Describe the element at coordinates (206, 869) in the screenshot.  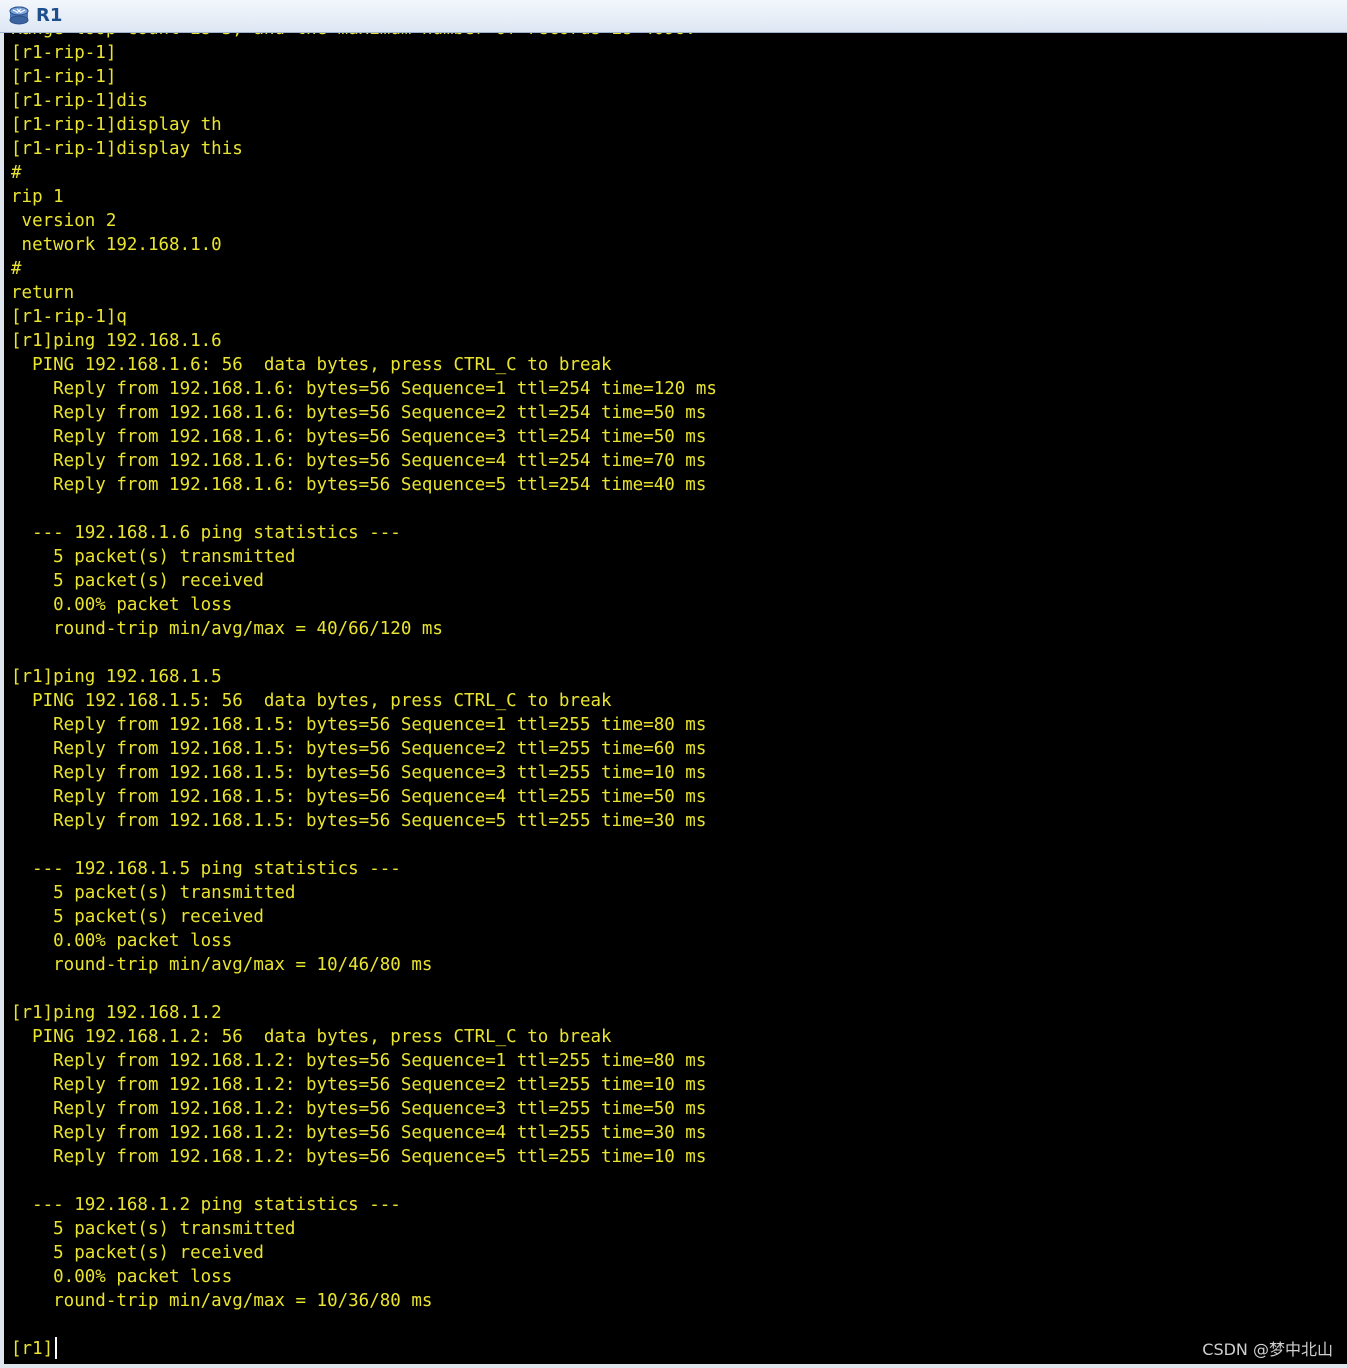
I see `terminal-line: --- 192.168.1.5 ping statistics ---` at that location.